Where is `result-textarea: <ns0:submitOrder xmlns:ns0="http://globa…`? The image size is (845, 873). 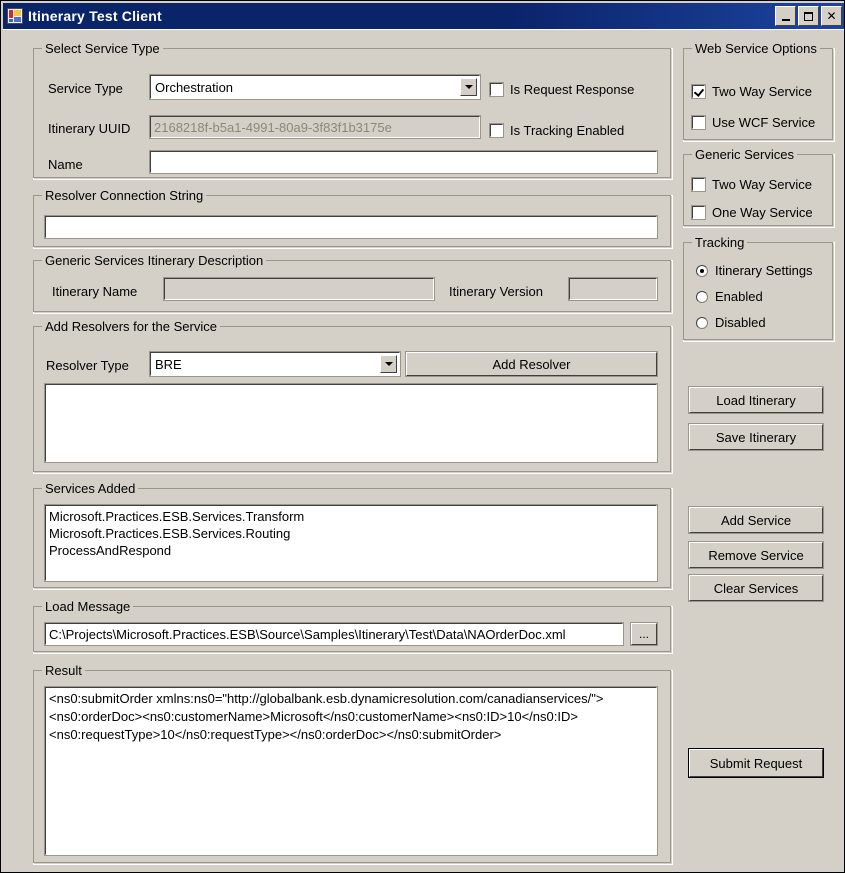
result-textarea: <ns0:submitOrder xmlns:ns0="http://globa… is located at coordinates (351, 771).